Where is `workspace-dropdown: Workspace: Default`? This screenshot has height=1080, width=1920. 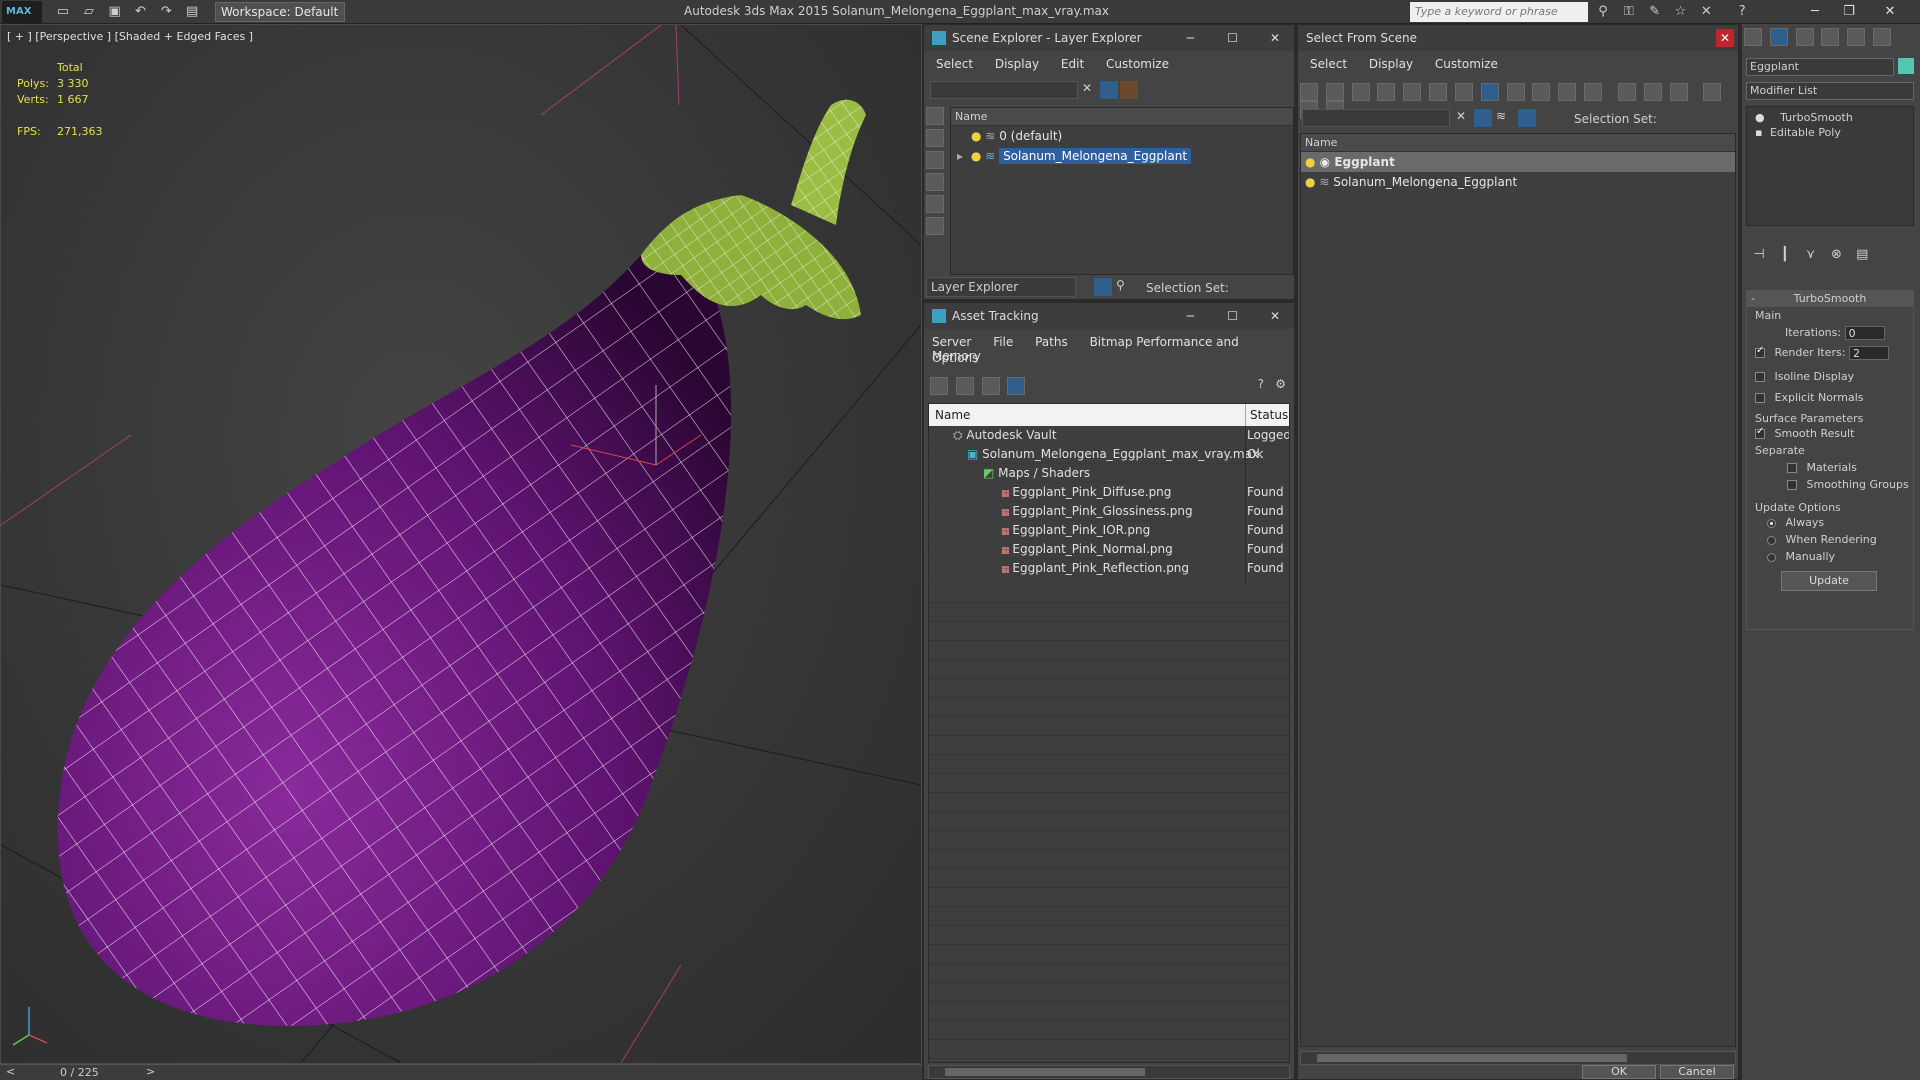 workspace-dropdown: Workspace: Default is located at coordinates (280, 12).